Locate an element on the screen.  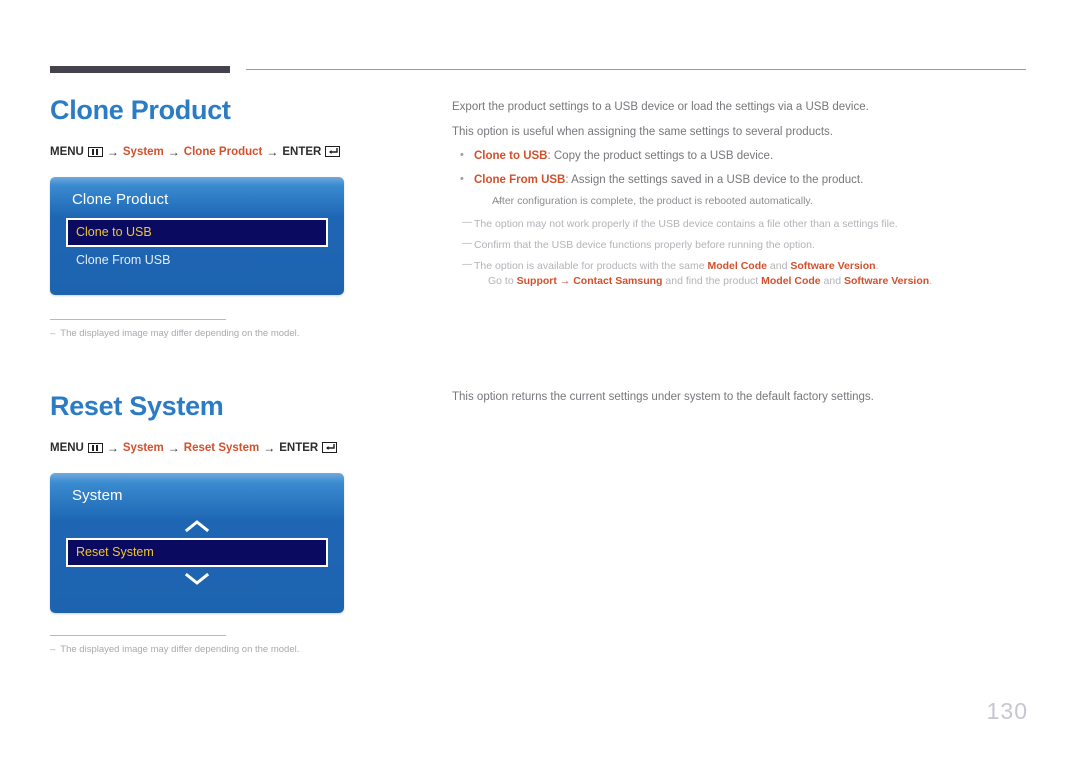
osd-title-clone-product: Clone Product is located at coordinates (120, 199).